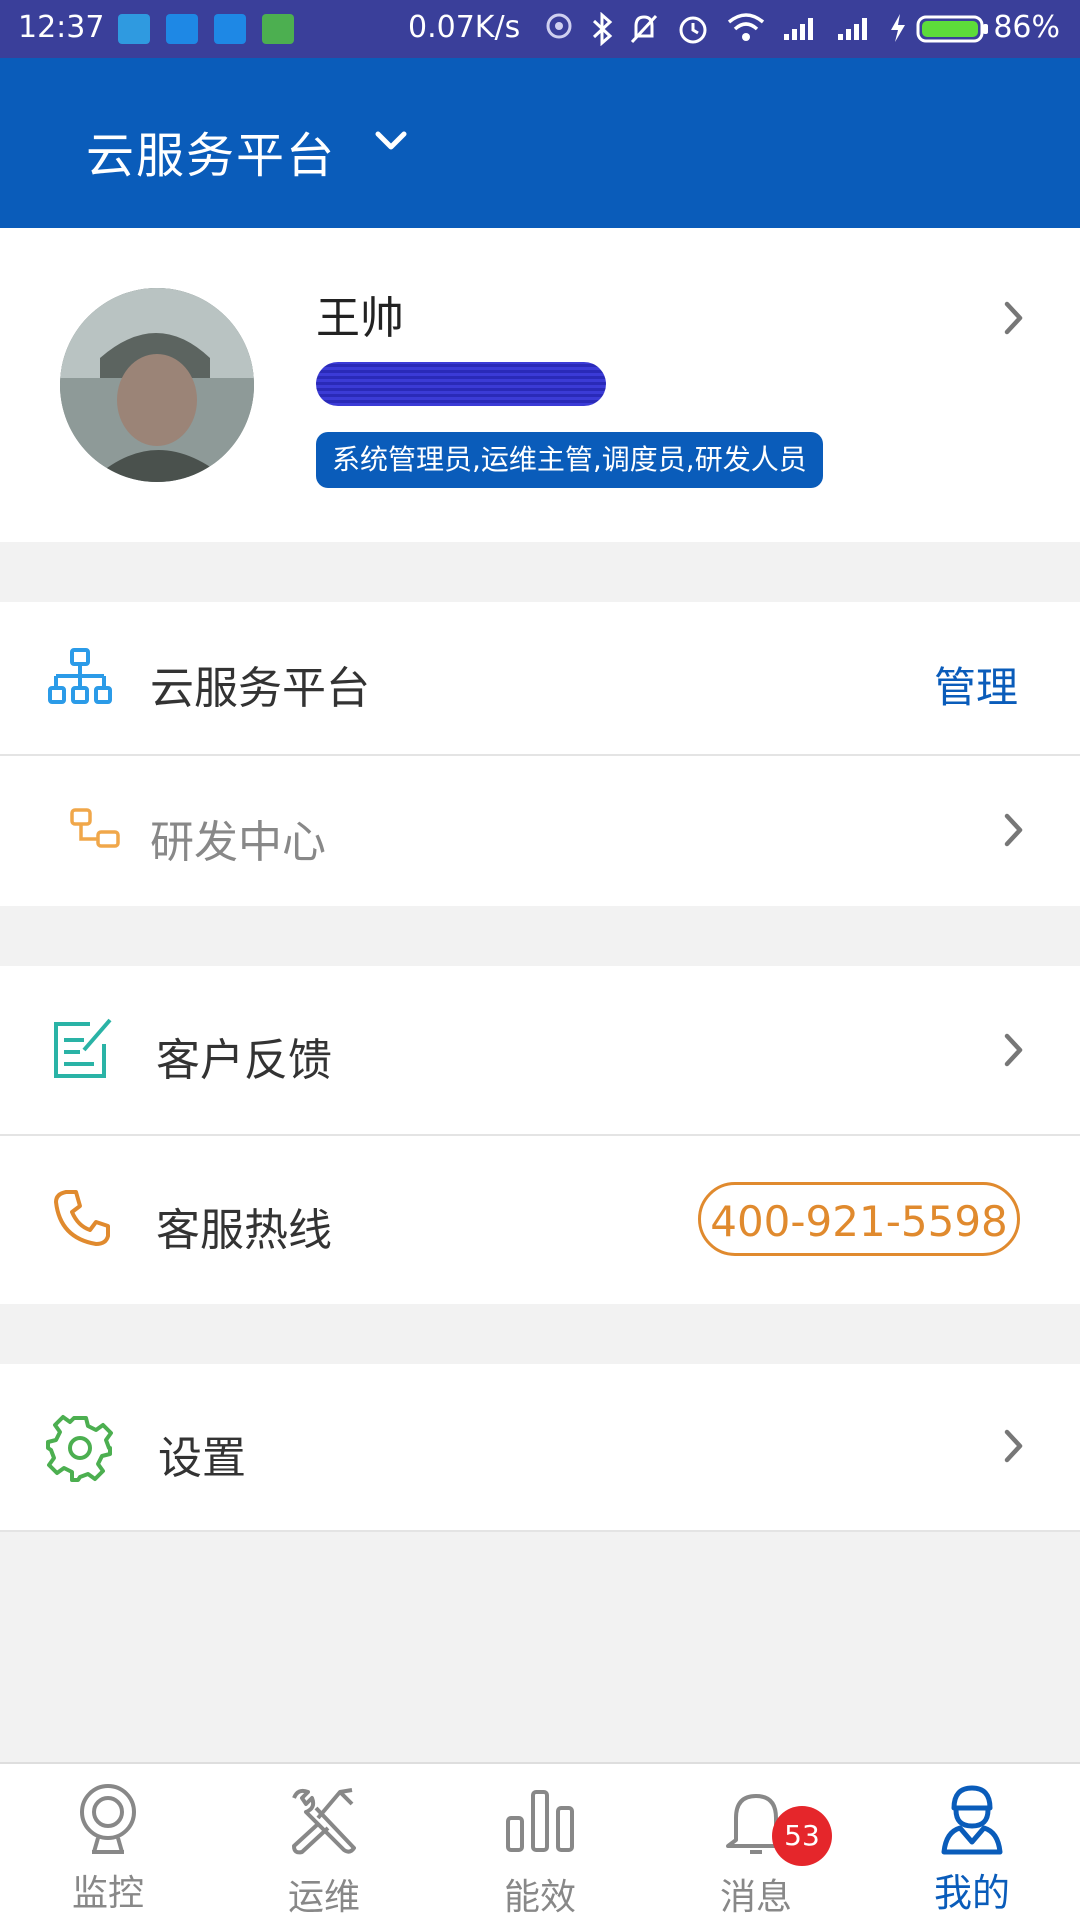 Image resolution: width=1080 pixels, height=1922 pixels. Describe the element at coordinates (95, 828) in the screenshot. I see `sub-org-icon` at that location.